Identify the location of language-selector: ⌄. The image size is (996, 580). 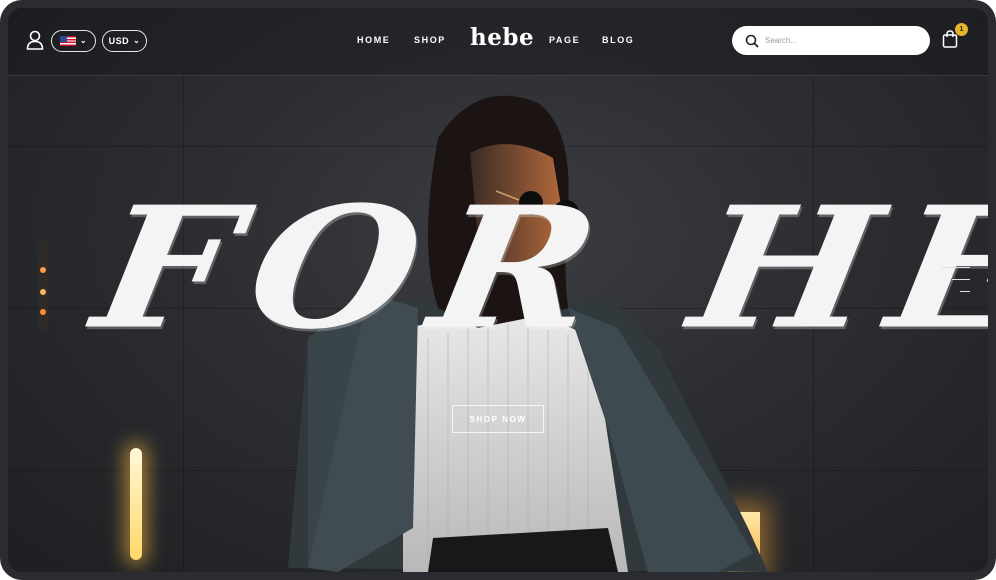
(73, 41).